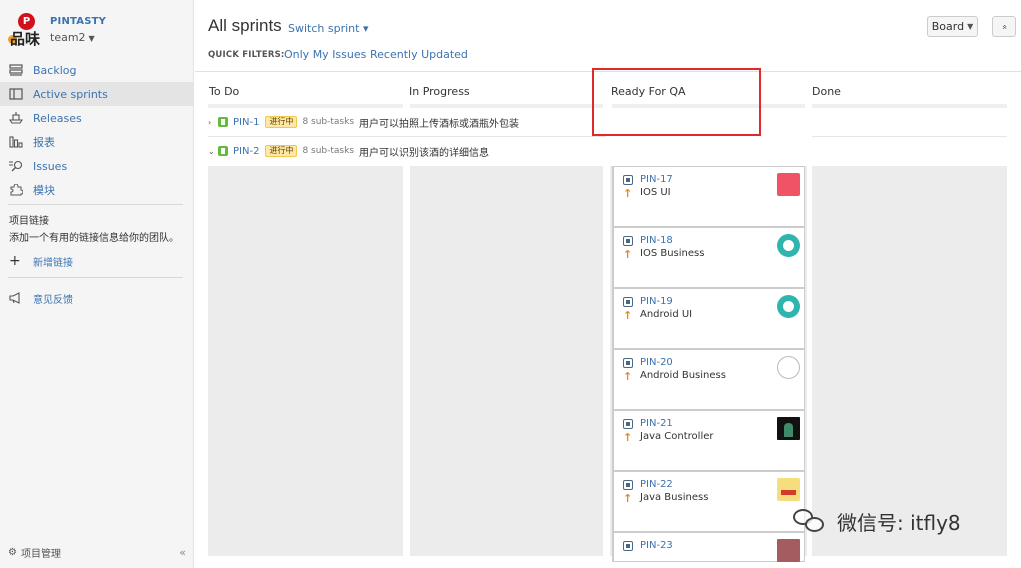  I want to click on issue-card: PIN-22 ↑ Java Business, so click(708, 501).